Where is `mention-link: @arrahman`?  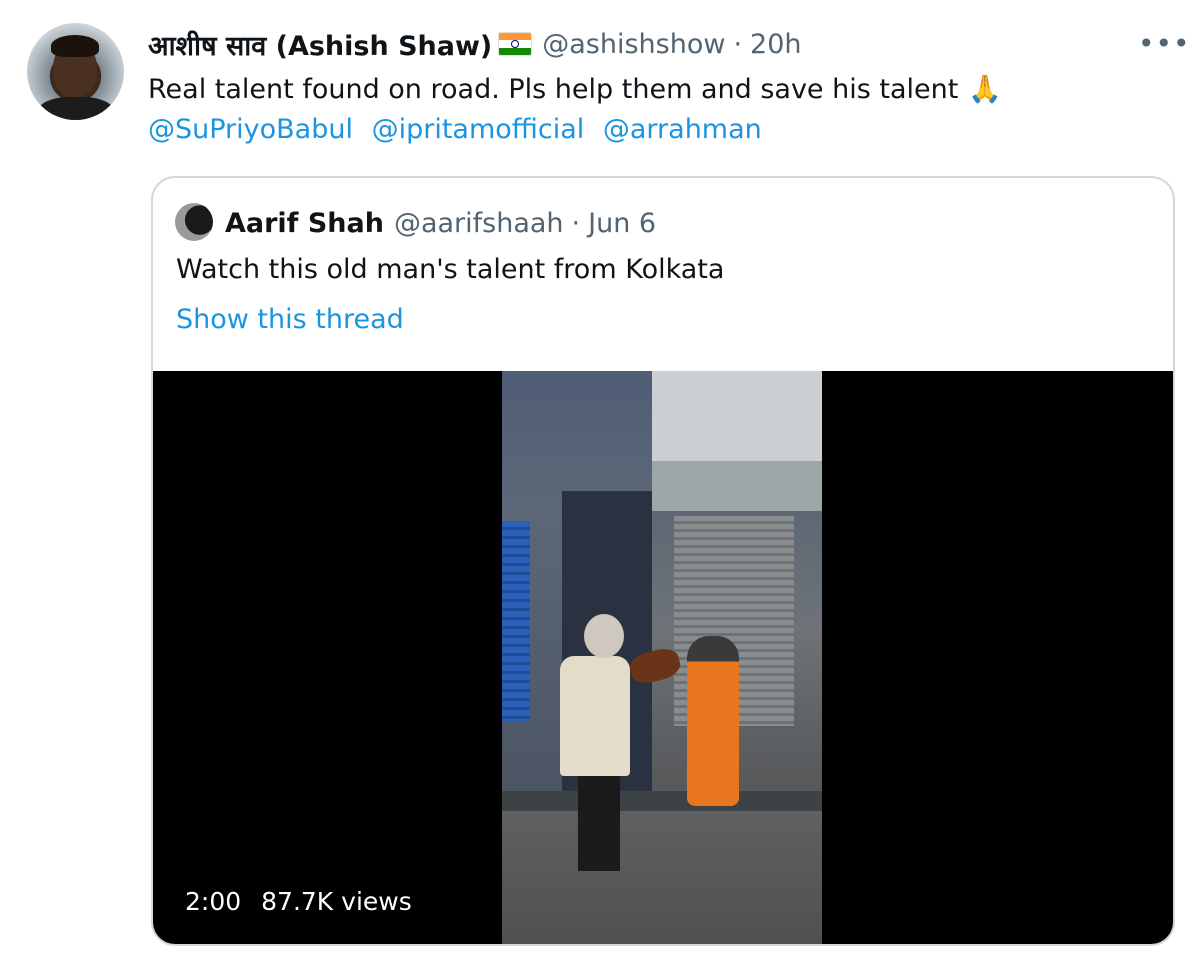 mention-link: @arrahman is located at coordinates (682, 129).